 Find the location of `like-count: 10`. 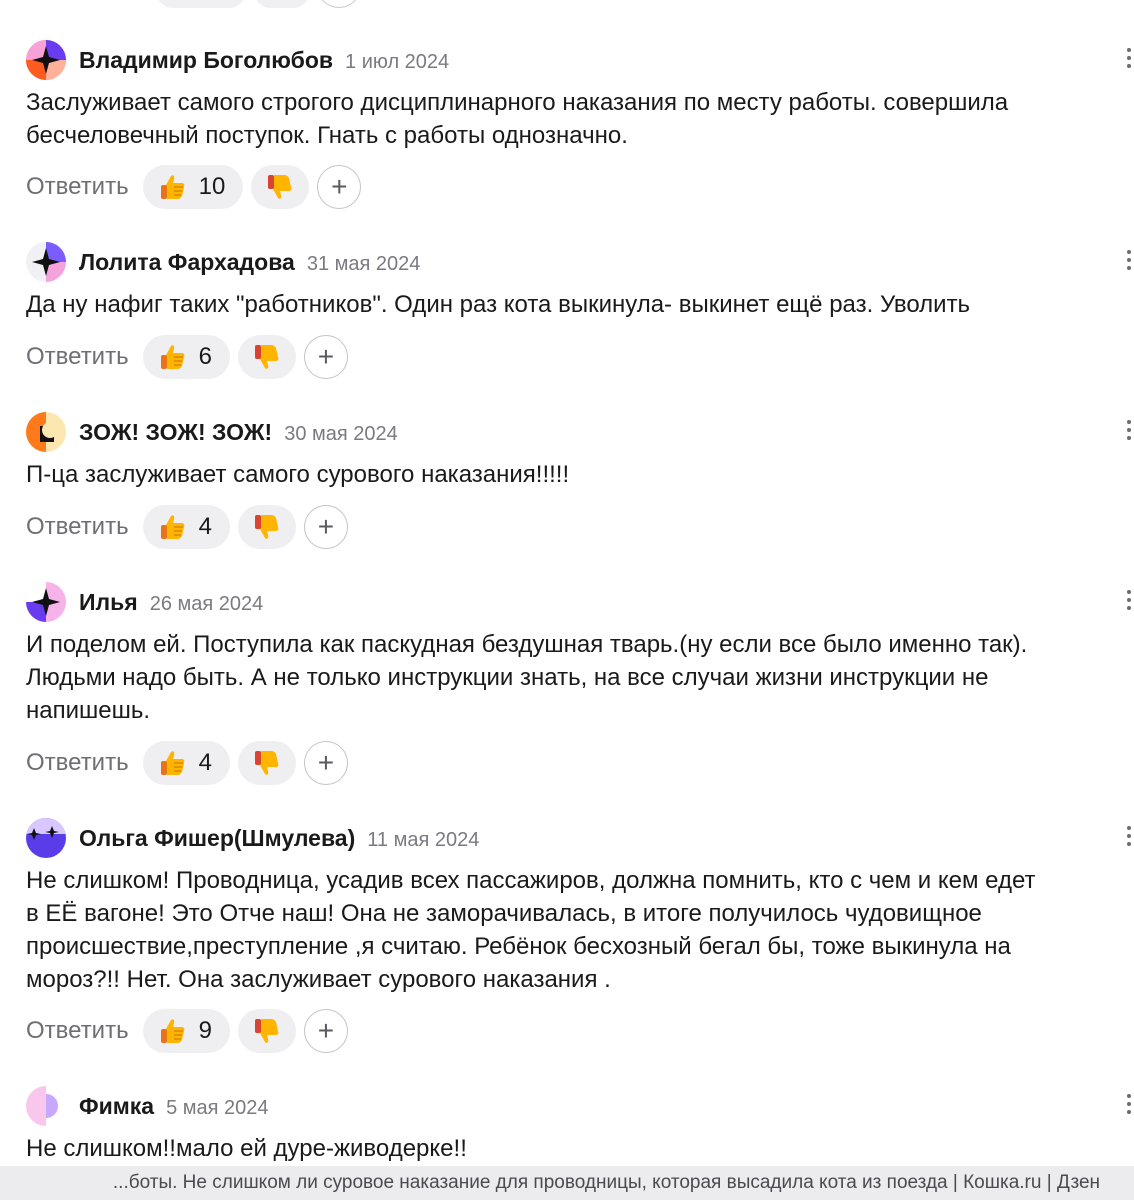

like-count: 10 is located at coordinates (212, 186).